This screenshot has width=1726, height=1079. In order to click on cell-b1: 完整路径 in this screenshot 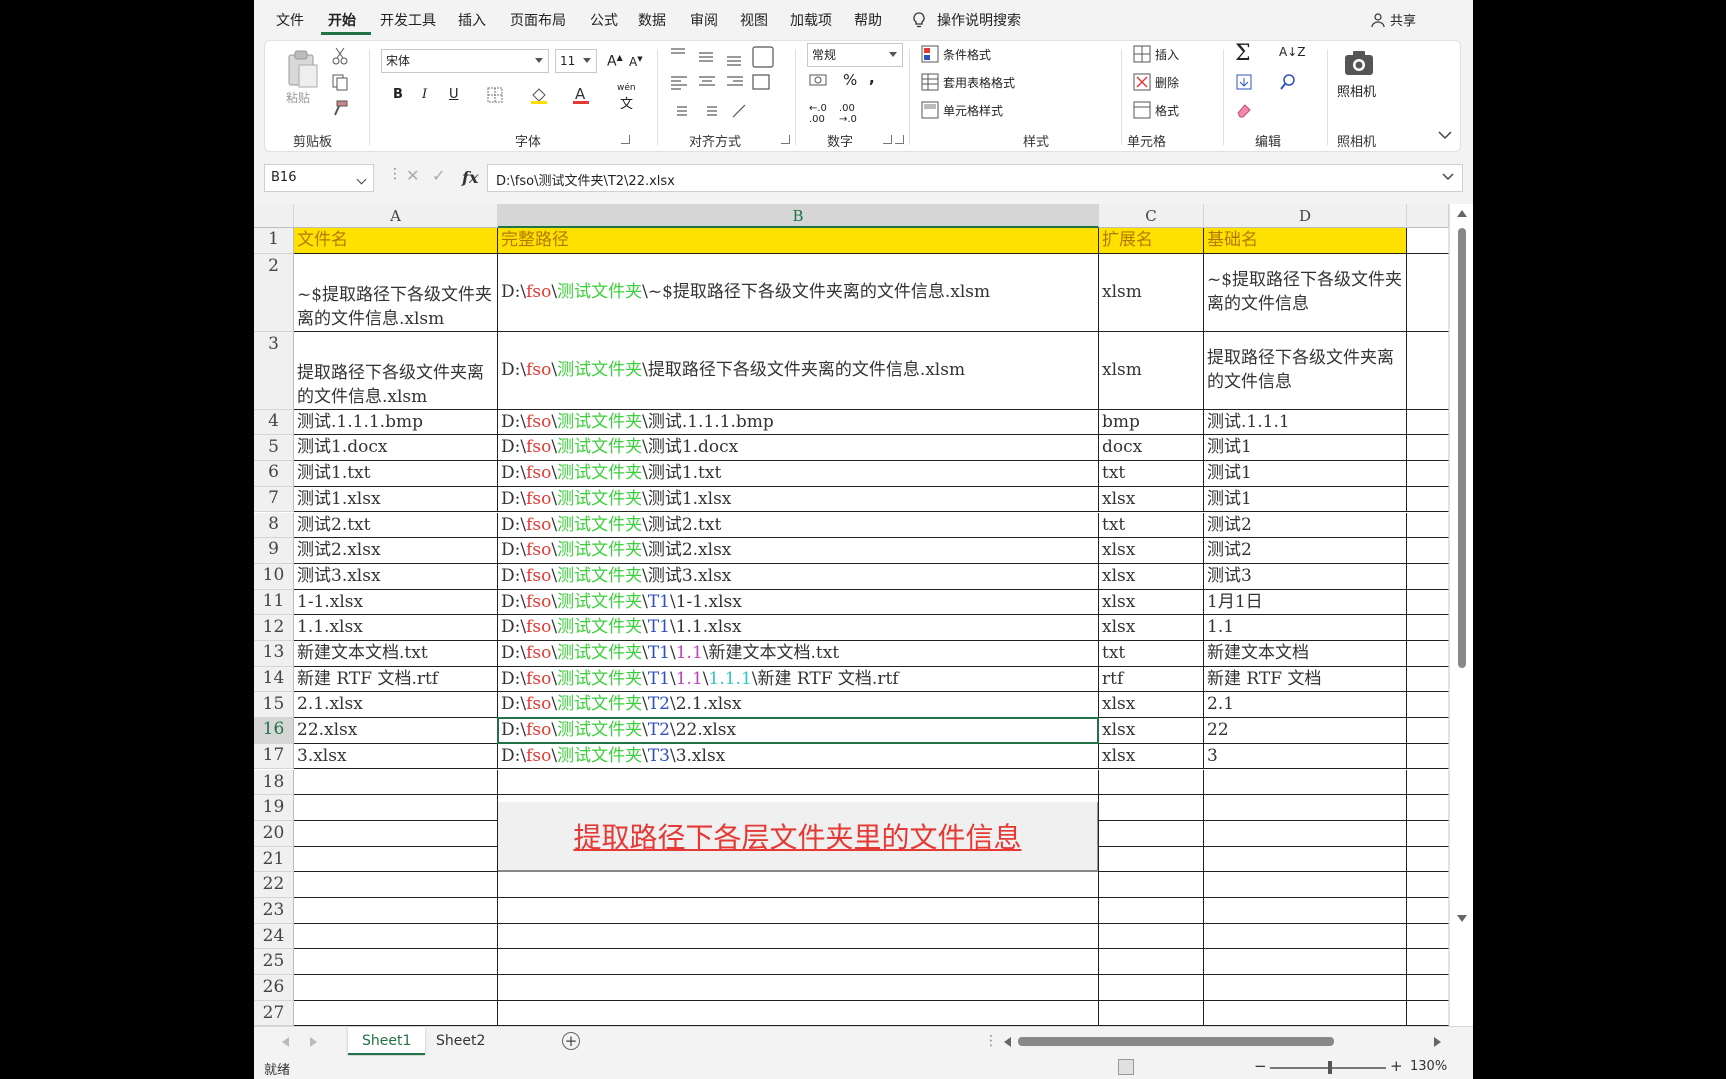, I will do `click(798, 241)`.